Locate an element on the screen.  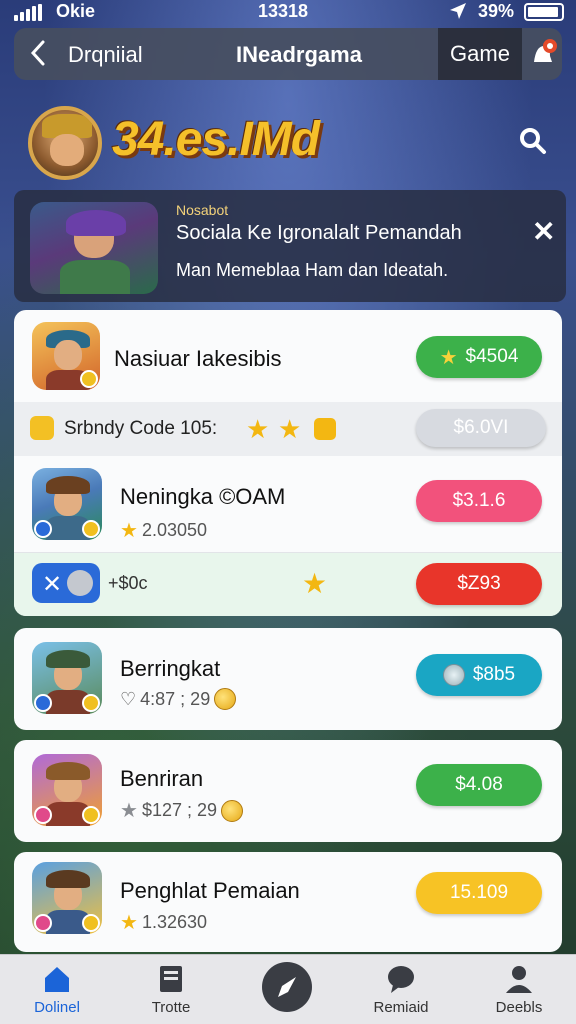
promo-price: $Z93 is located at coordinates (479, 583).